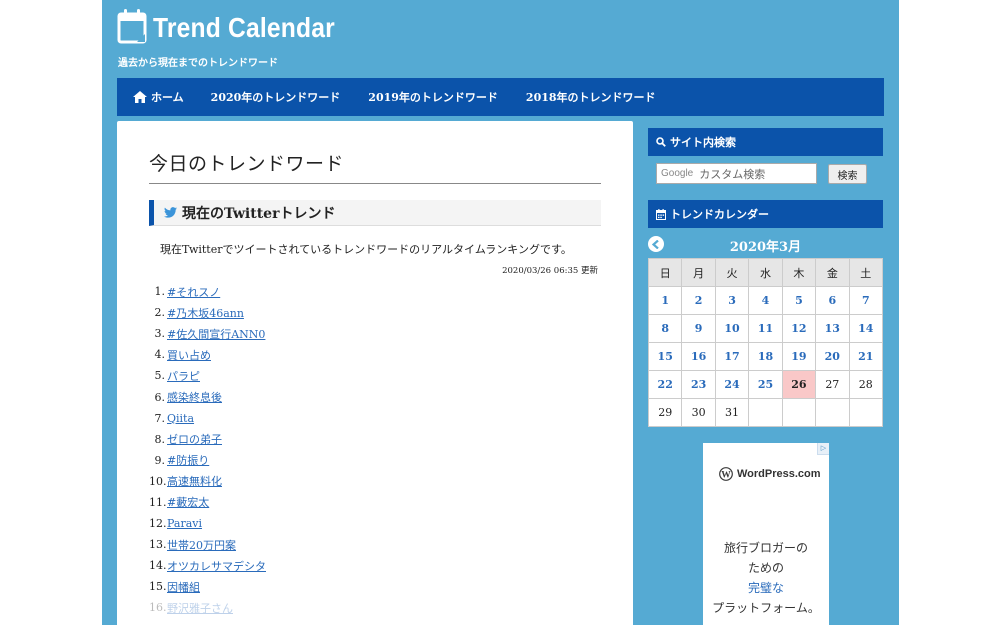 This screenshot has width=1000, height=625. What do you see at coordinates (698, 272) in the screenshot?
I see `calendar-weekday: 月` at bounding box center [698, 272].